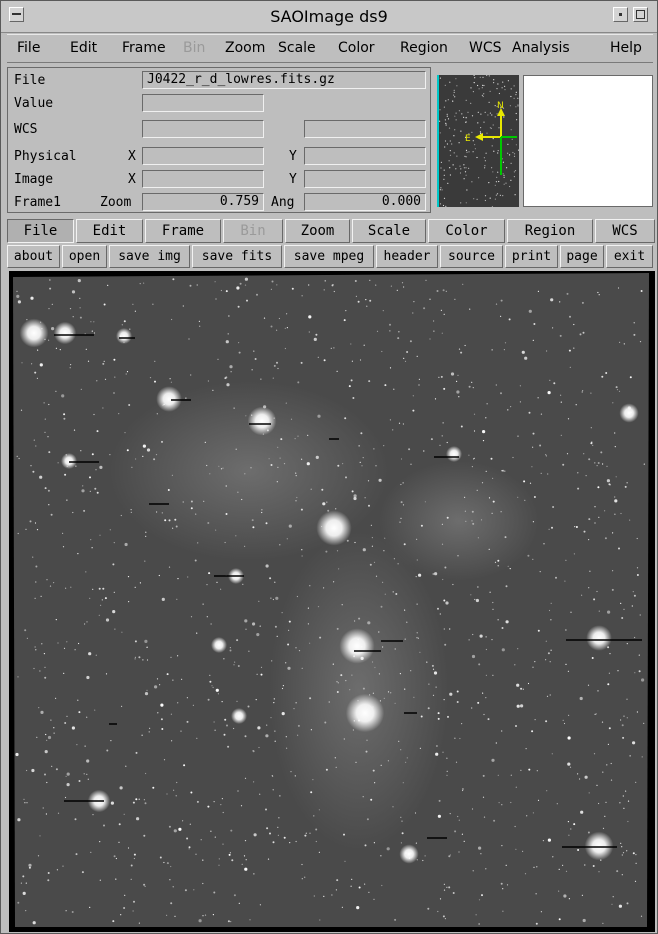 Image resolution: width=658 pixels, height=934 pixels. Describe the element at coordinates (293, 179) in the screenshot. I see `image-y-label: Y` at that location.